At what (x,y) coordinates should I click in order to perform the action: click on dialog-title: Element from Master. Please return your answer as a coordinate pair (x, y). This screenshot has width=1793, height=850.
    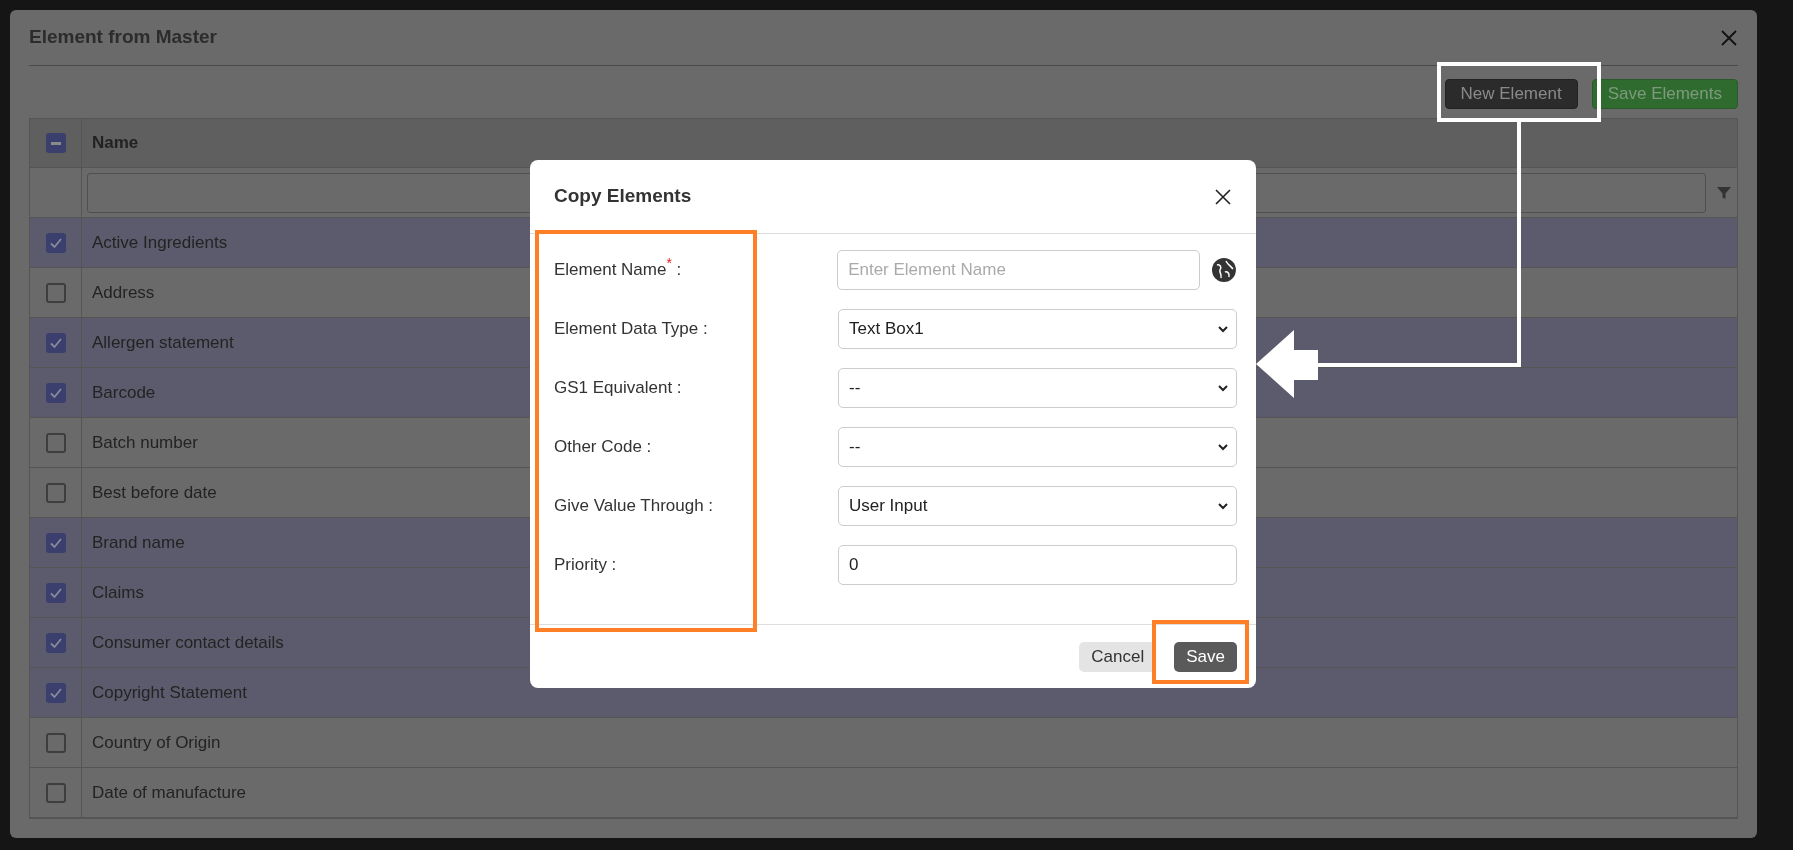
    Looking at the image, I should click on (123, 37).